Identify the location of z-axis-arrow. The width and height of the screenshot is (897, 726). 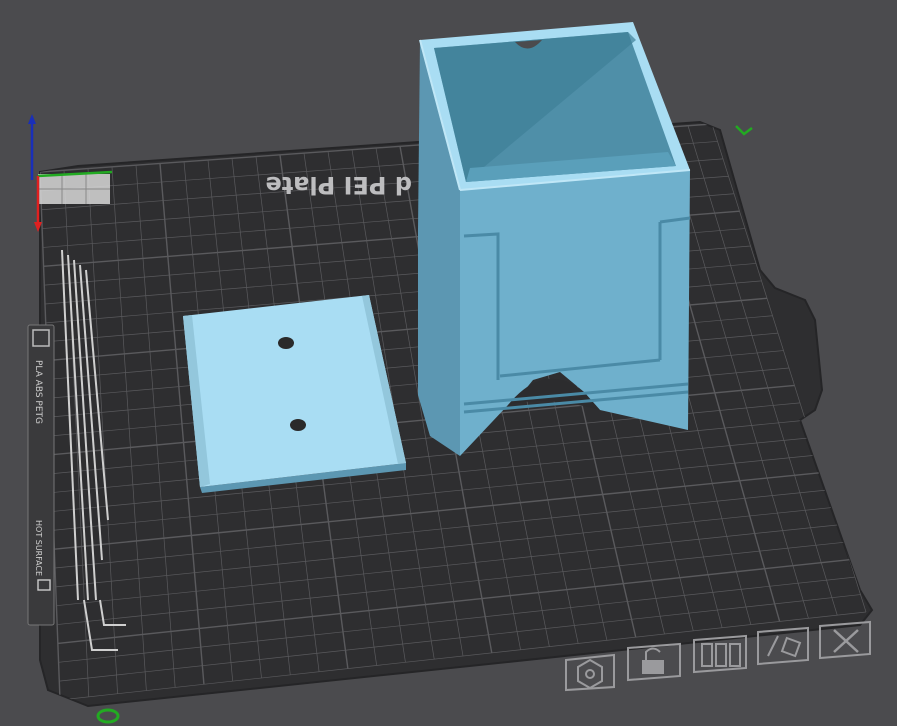
(32, 119).